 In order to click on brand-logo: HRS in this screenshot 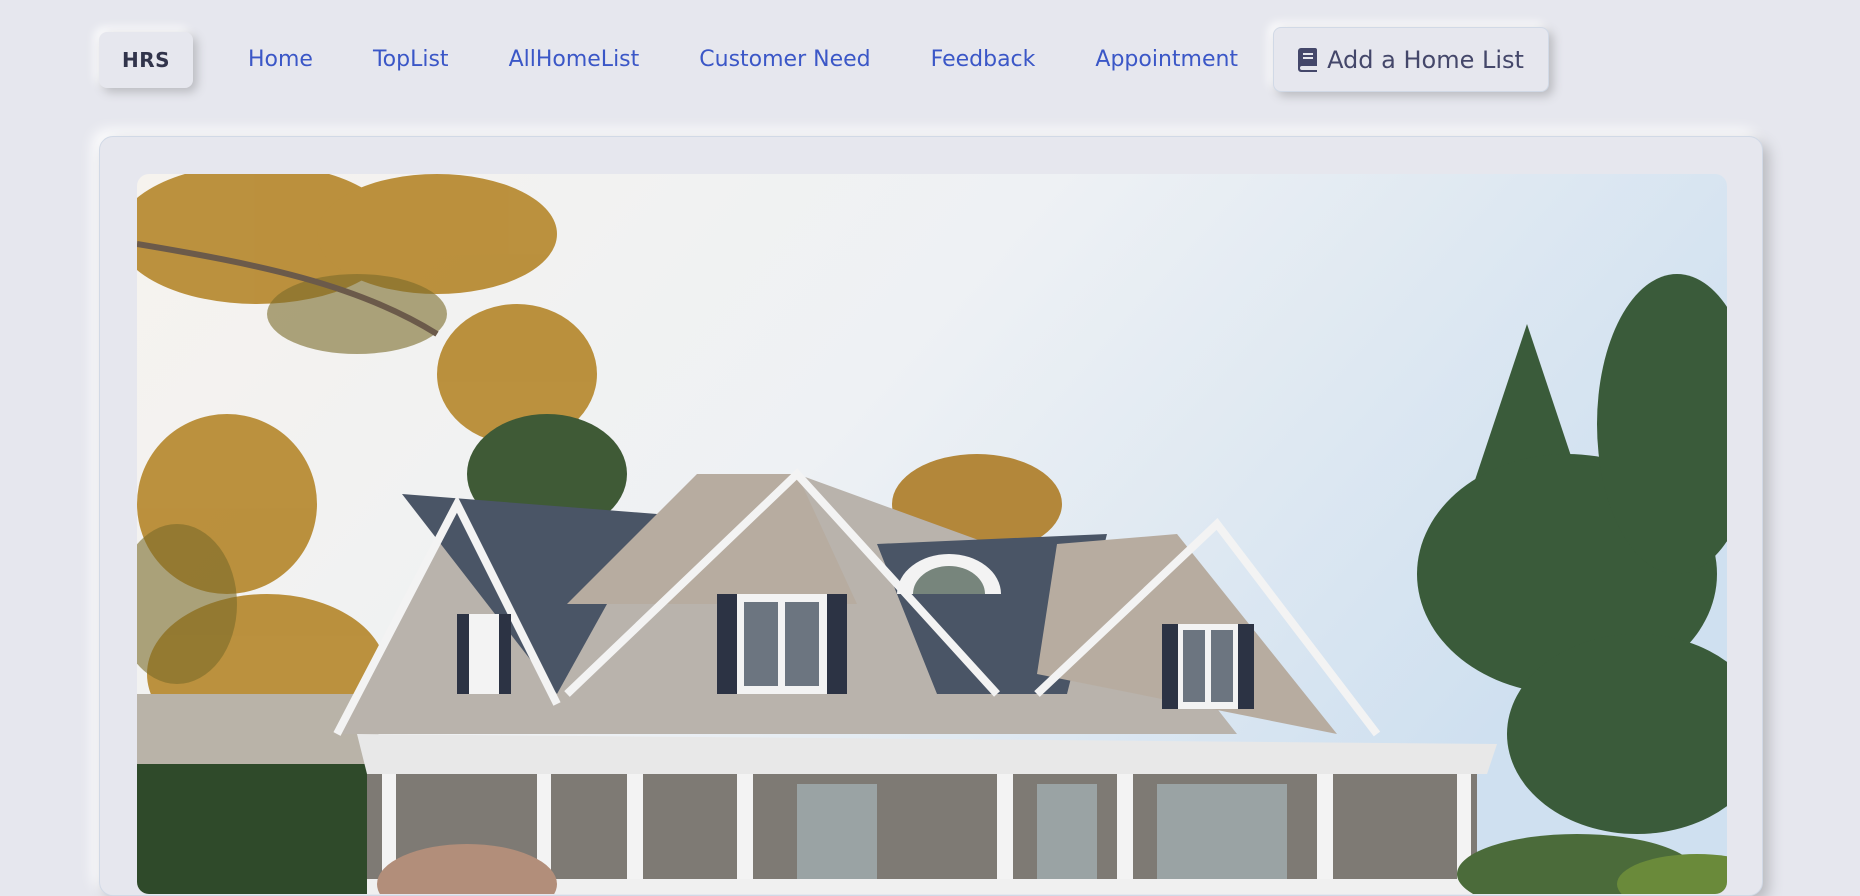, I will do `click(146, 59)`.